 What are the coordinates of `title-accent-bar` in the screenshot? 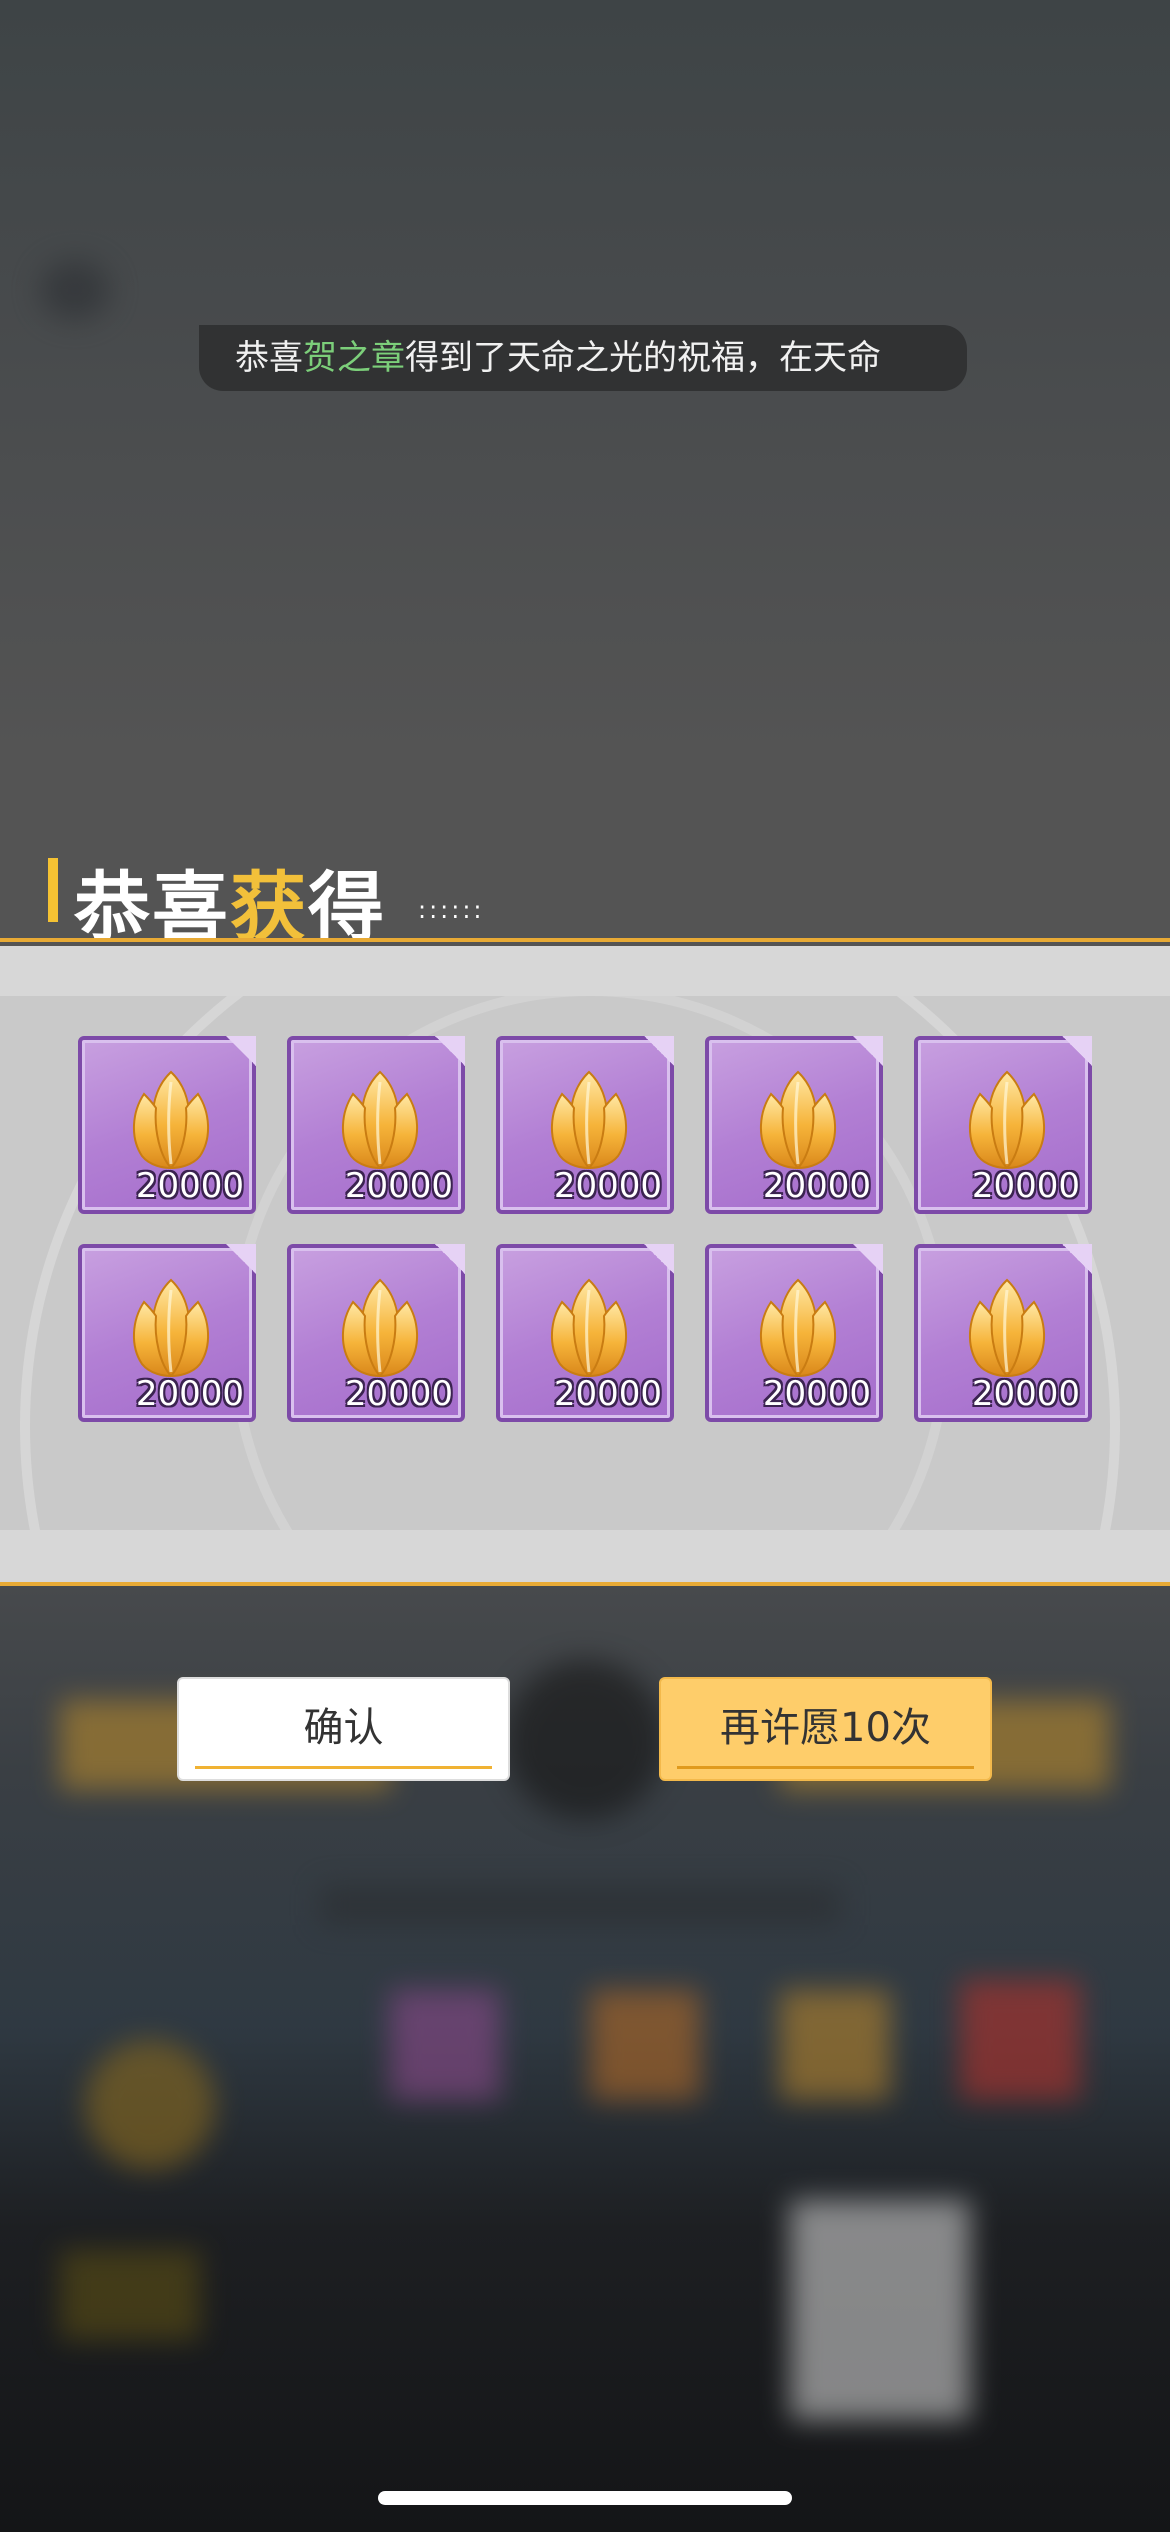 It's located at (53, 890).